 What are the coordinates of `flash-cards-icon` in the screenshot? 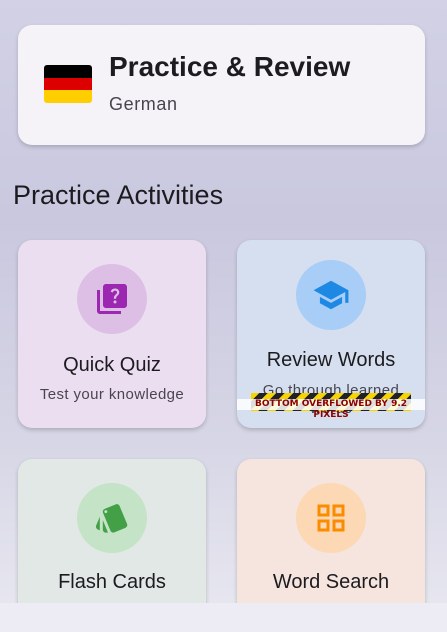 It's located at (112, 518).